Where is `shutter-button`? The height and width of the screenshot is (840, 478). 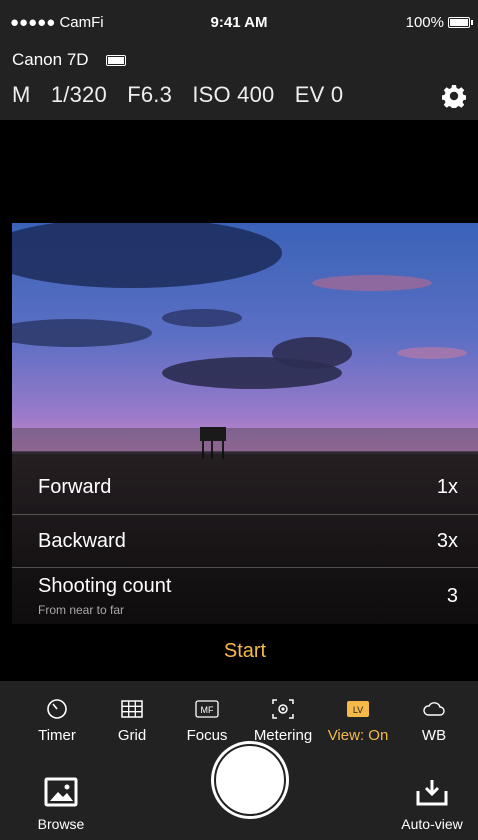 shutter-button is located at coordinates (250, 780).